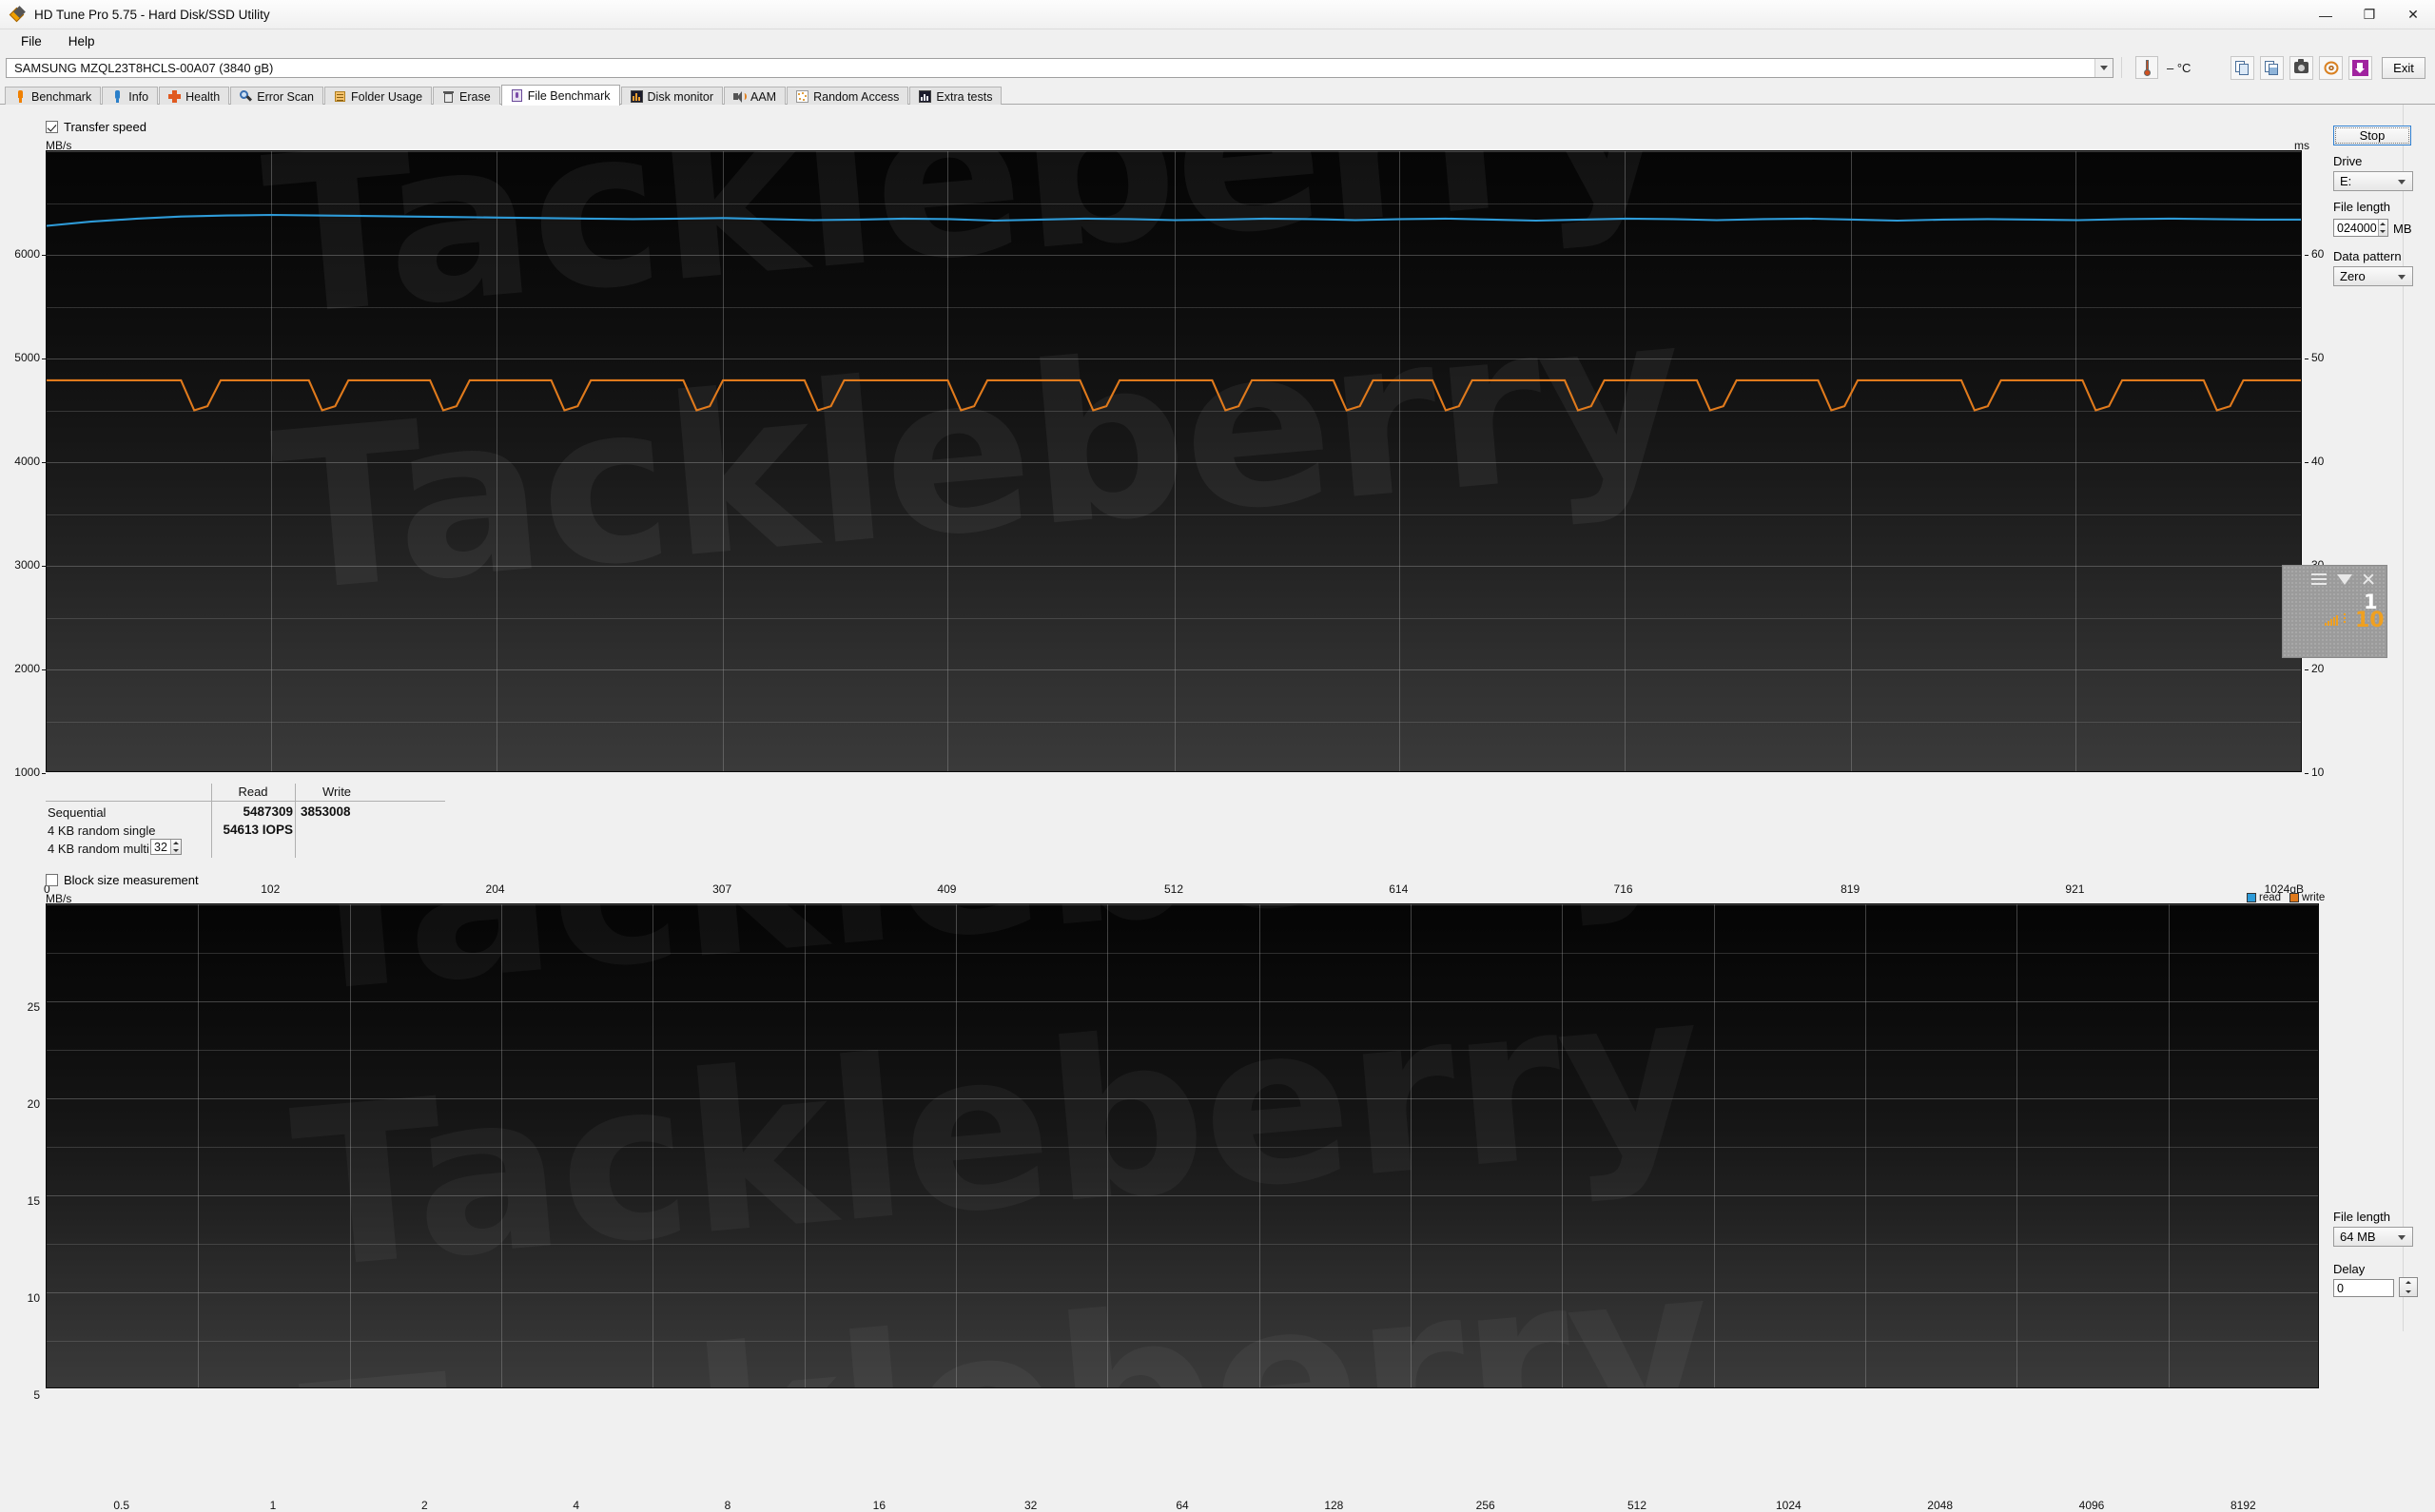 The image size is (2435, 1512). I want to click on disk-icon, so click(2331, 67).